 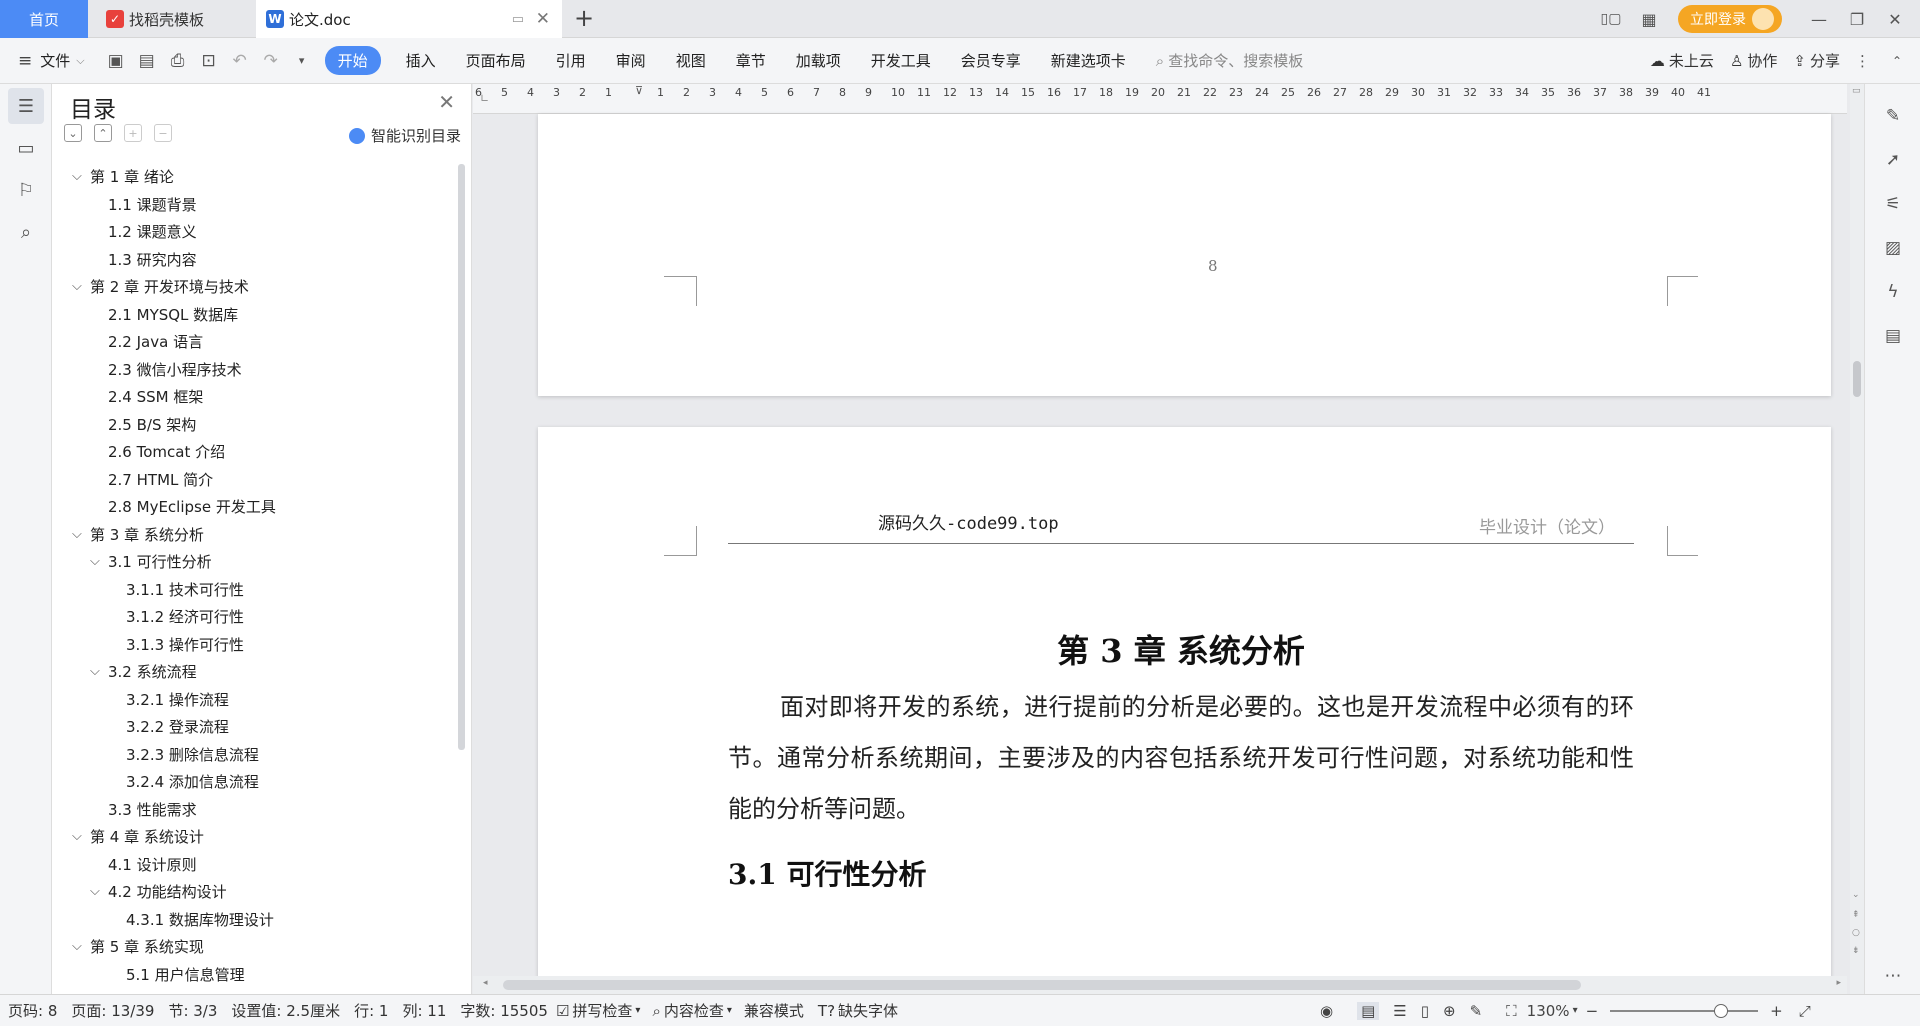 What do you see at coordinates (1762, 60) in the screenshot?
I see `collab-button: 协作` at bounding box center [1762, 60].